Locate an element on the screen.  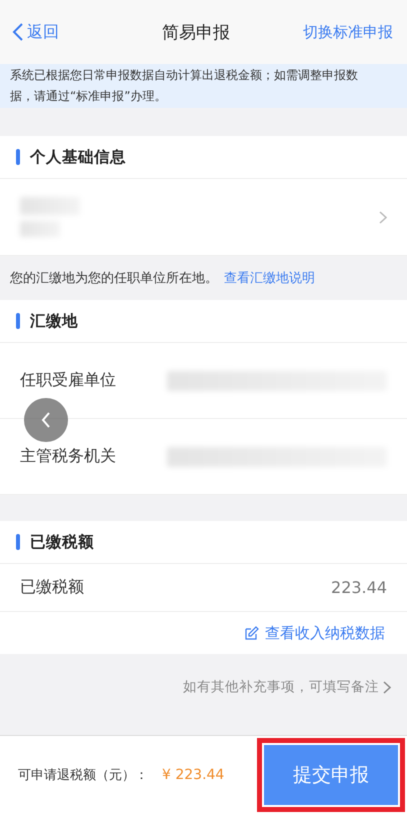
row-label: 主管税务机关 is located at coordinates (68, 456).